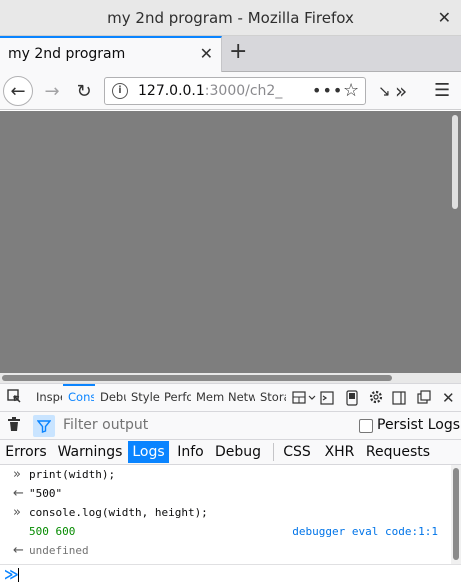 This screenshot has width=461, height=585. What do you see at coordinates (352, 400) in the screenshot?
I see `responsive-mode-icon` at bounding box center [352, 400].